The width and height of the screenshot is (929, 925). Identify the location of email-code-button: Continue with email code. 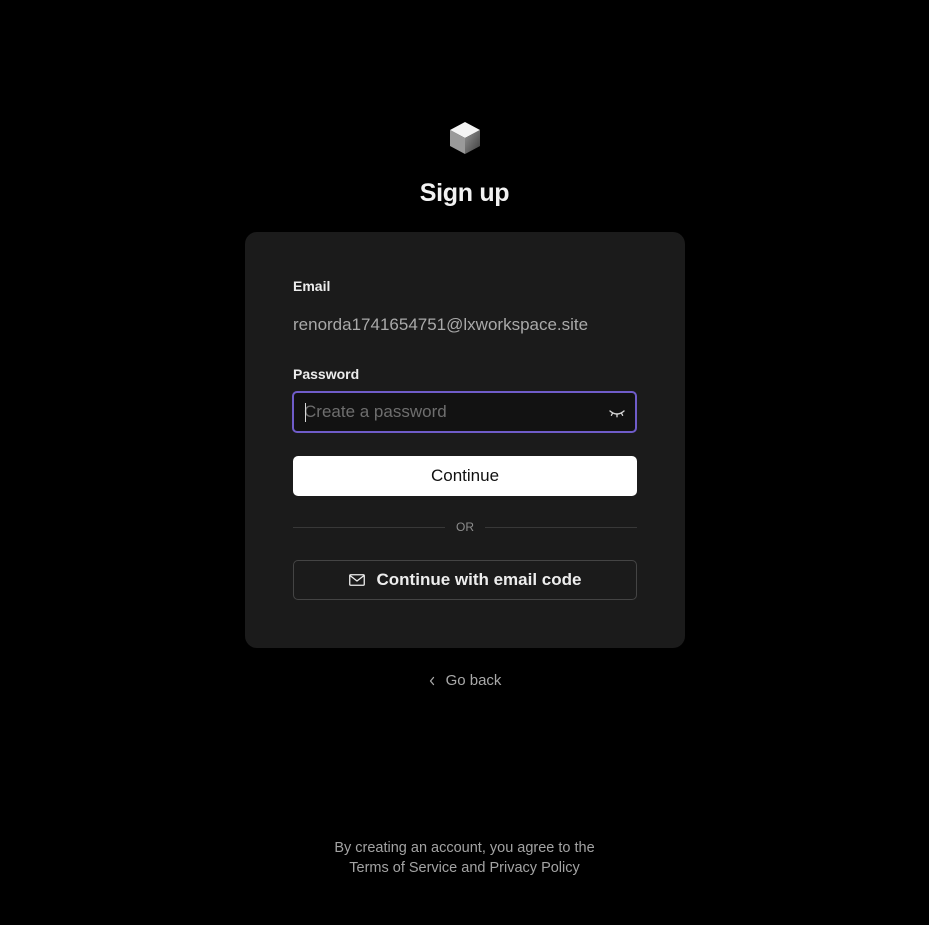
(465, 580).